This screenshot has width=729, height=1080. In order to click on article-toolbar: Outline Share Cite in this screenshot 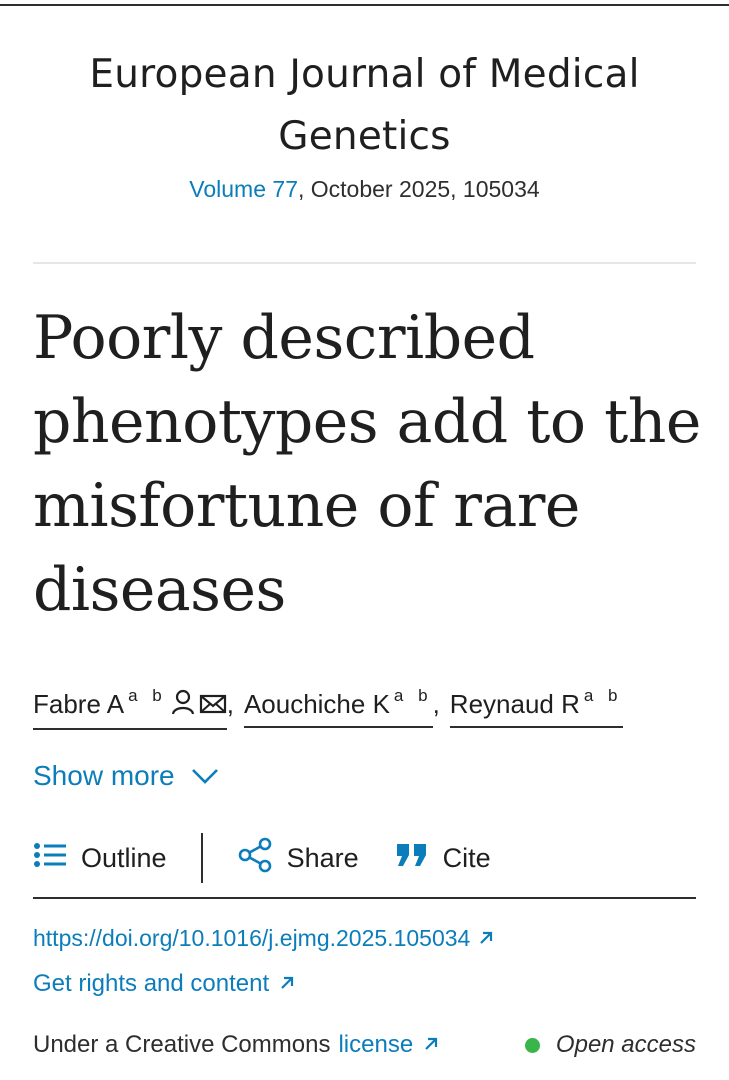, I will do `click(364, 858)`.